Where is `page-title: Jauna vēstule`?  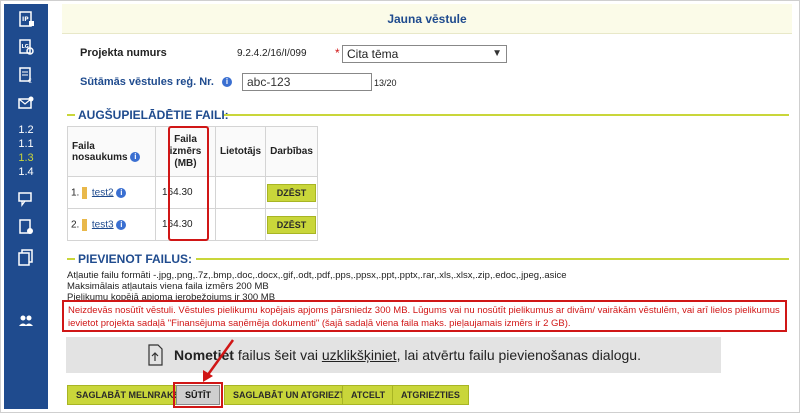
page-title: Jauna vēstule is located at coordinates (427, 19).